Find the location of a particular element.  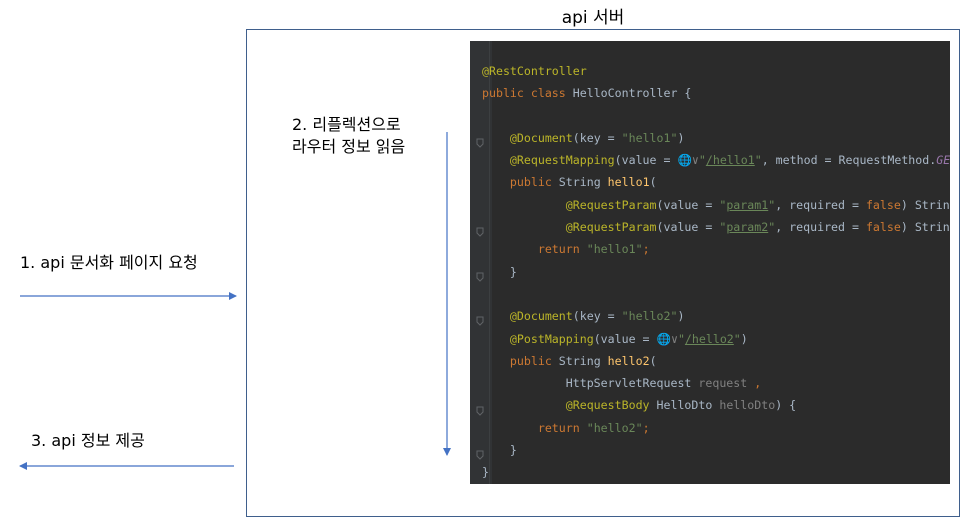

code-token: hello1 is located at coordinates (628, 182).